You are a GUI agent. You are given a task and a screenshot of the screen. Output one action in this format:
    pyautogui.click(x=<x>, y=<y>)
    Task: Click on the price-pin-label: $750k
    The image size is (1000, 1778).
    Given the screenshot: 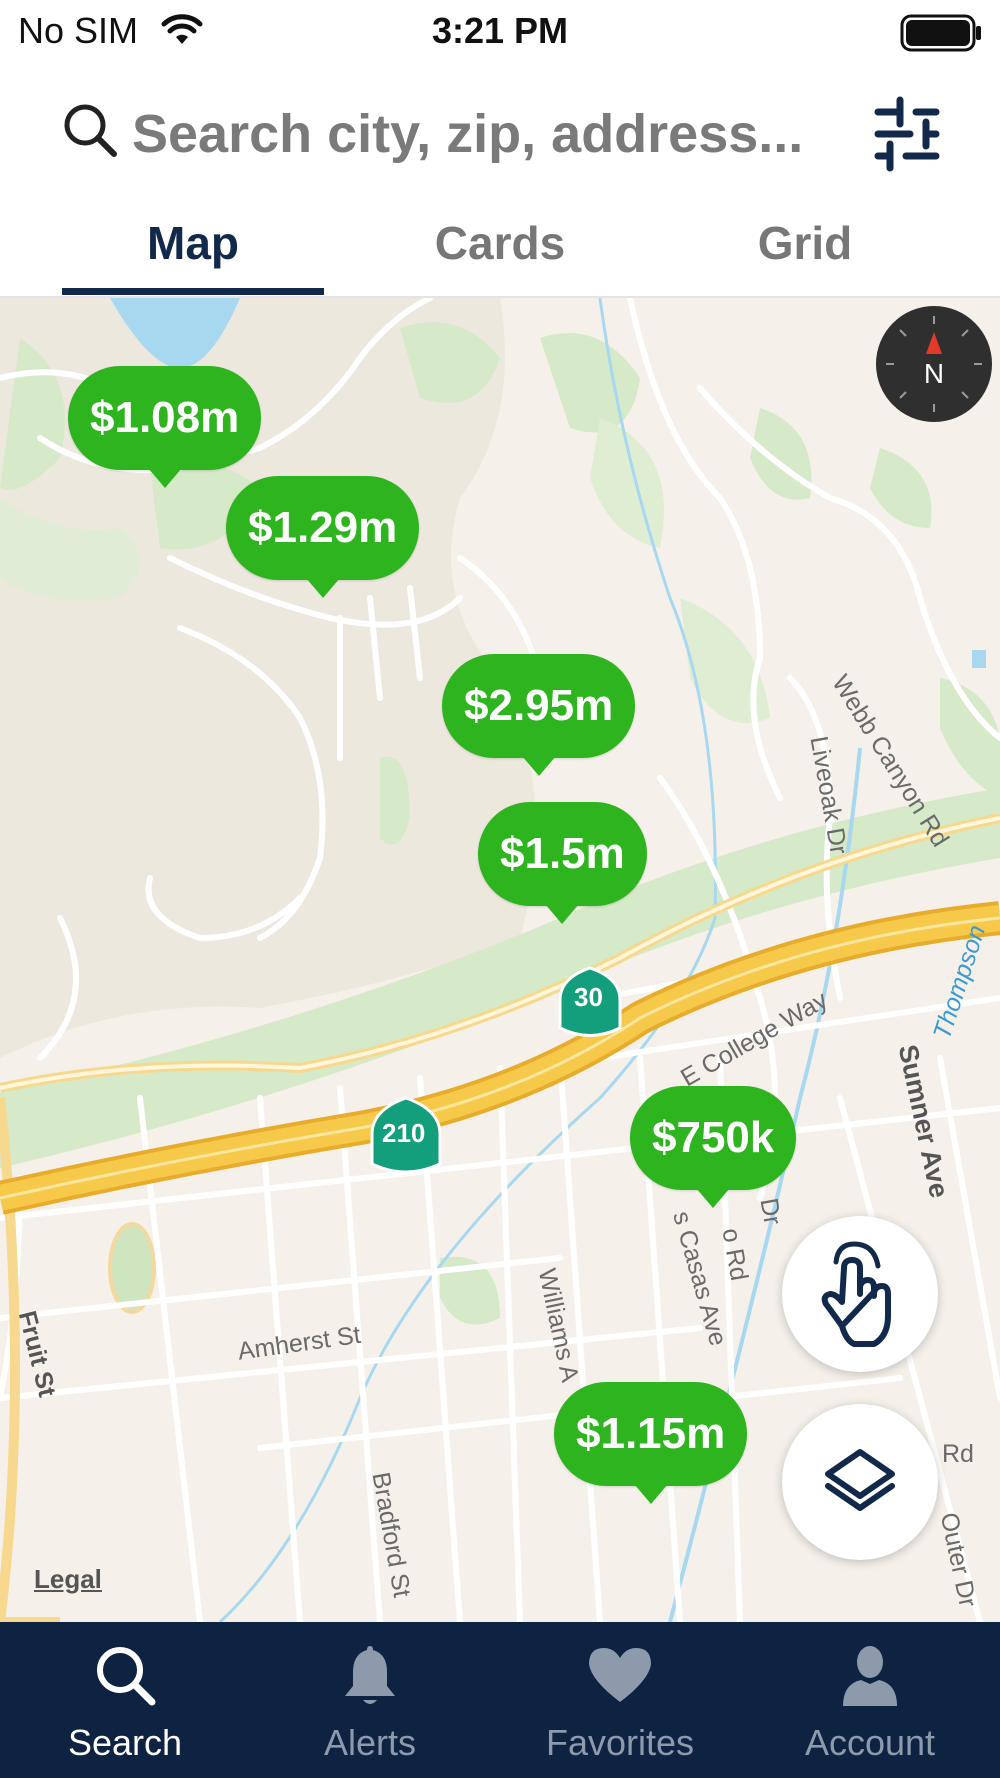 What is the action you would take?
    pyautogui.click(x=713, y=1138)
    